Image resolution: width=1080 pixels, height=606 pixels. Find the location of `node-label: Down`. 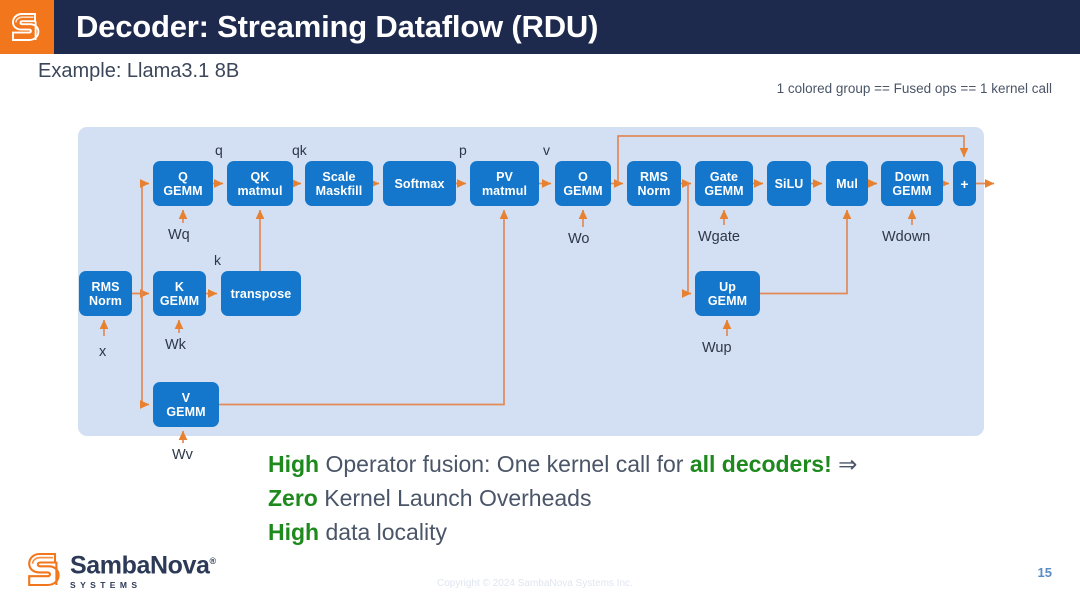

node-label: Down is located at coordinates (912, 176).